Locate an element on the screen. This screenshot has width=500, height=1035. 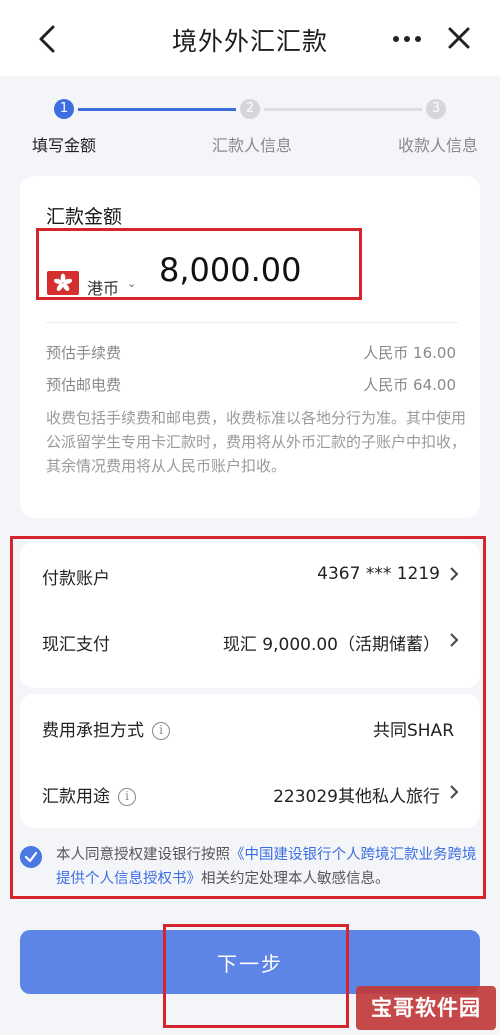
hk-flag-icon is located at coordinates (63, 283).